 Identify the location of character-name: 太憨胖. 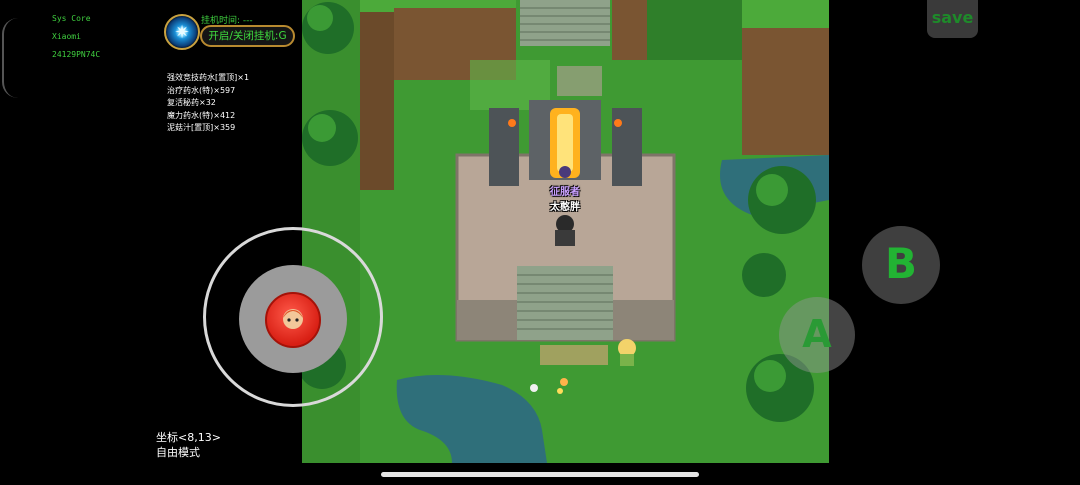
(565, 207).